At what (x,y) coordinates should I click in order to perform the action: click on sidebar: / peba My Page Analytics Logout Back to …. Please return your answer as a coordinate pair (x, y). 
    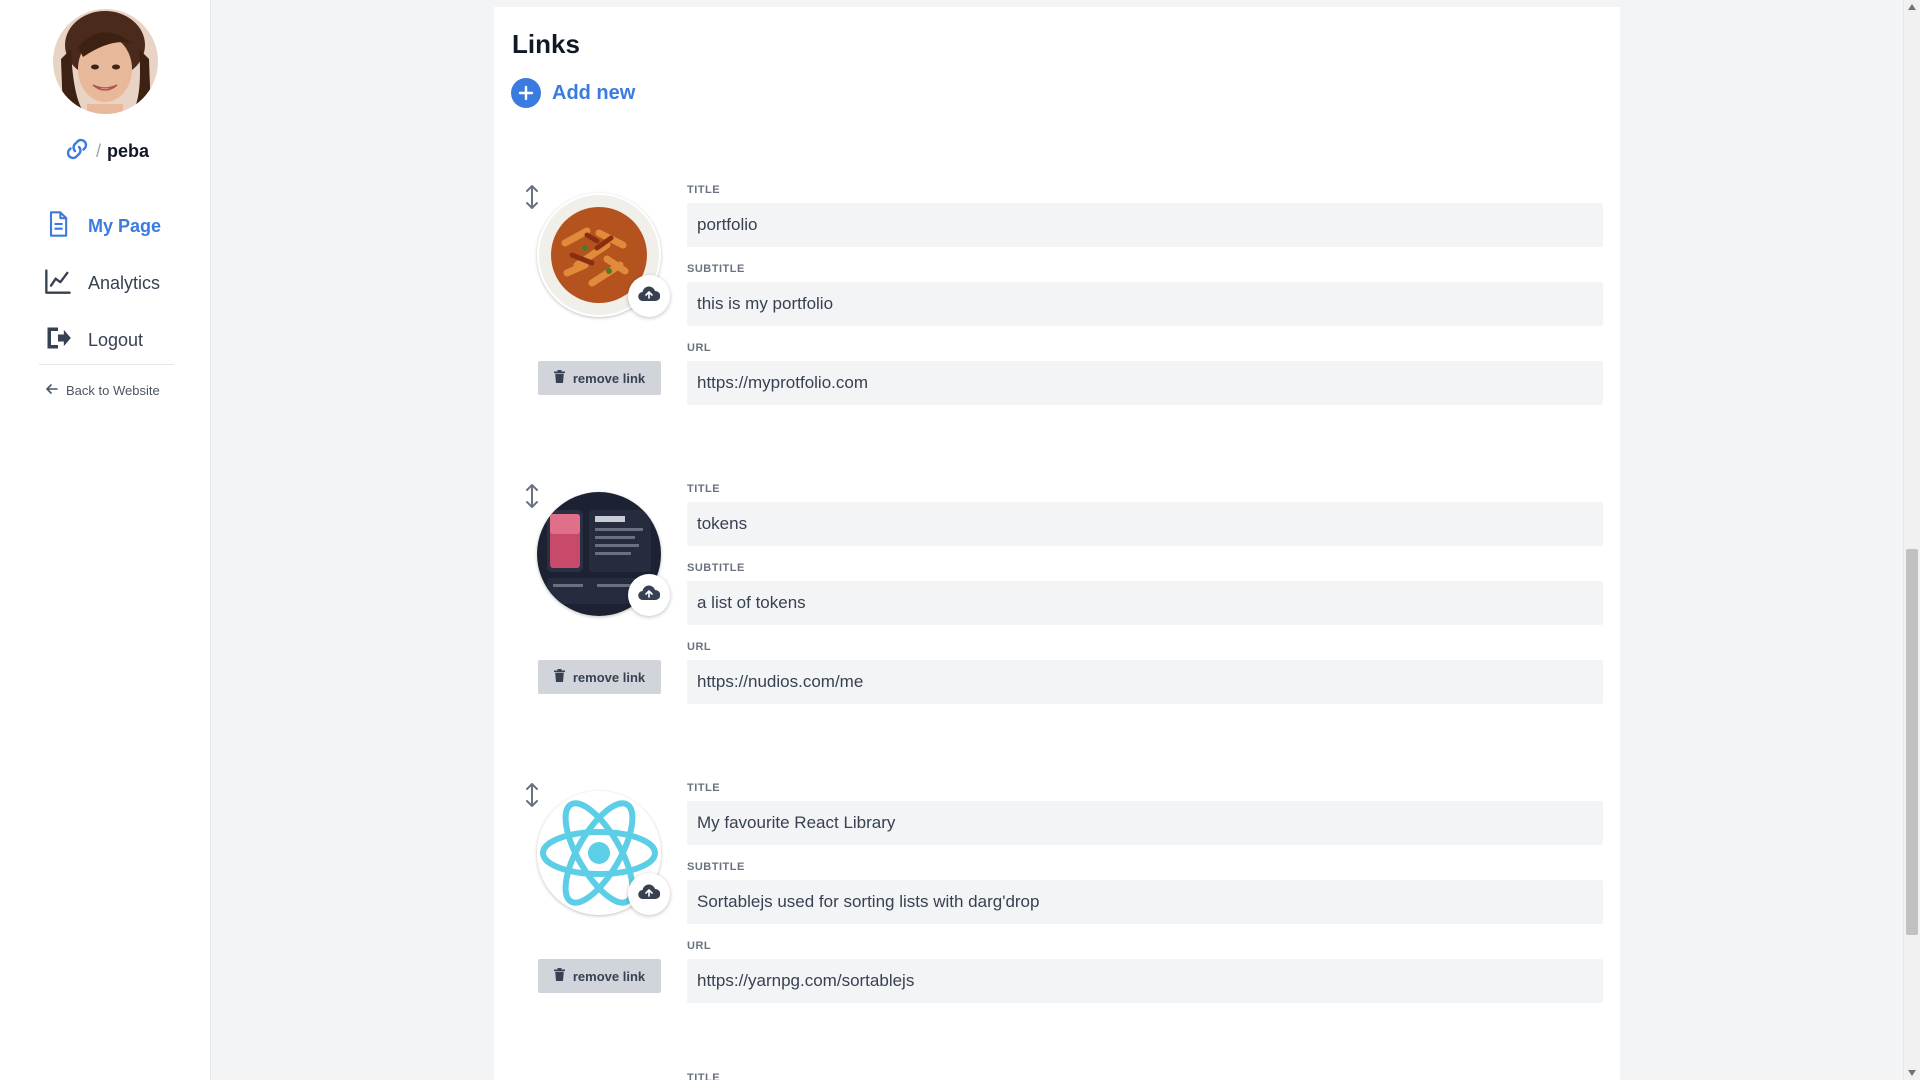
    Looking at the image, I should click on (105, 540).